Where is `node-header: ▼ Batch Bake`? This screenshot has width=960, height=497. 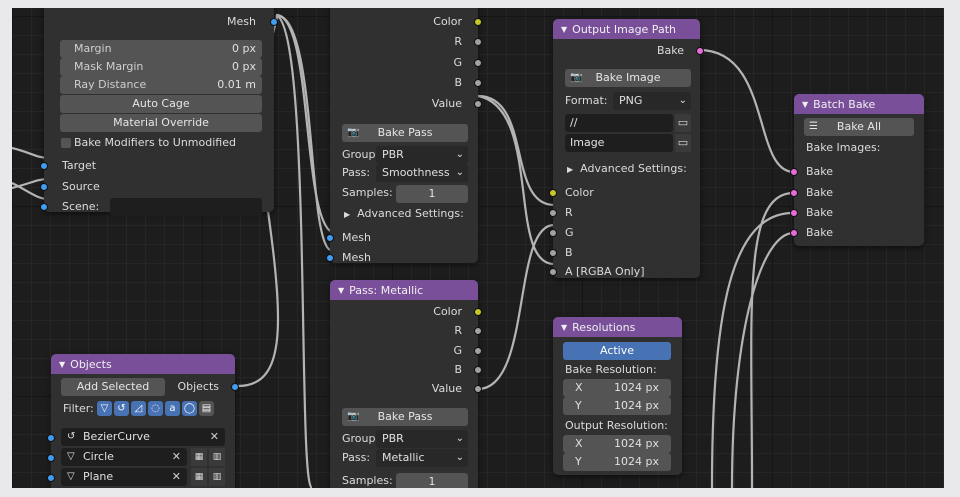
node-header: ▼ Batch Bake is located at coordinates (859, 104).